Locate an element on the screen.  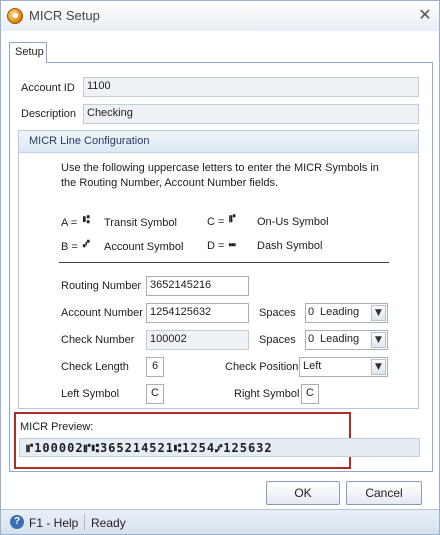
check-length-input: 6 is located at coordinates (155, 367).